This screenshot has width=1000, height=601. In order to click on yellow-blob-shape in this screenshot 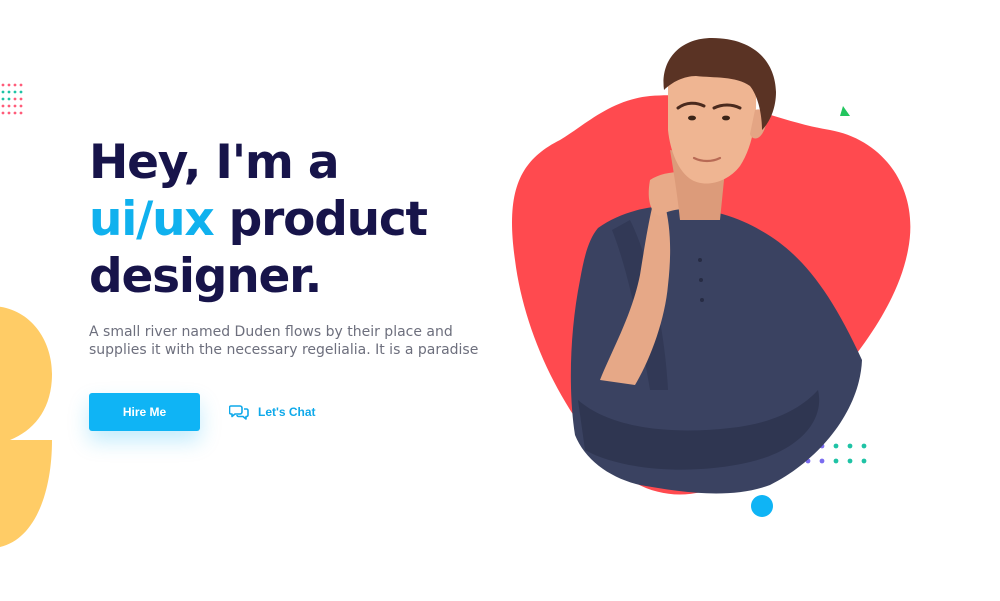, I will do `click(26, 426)`.